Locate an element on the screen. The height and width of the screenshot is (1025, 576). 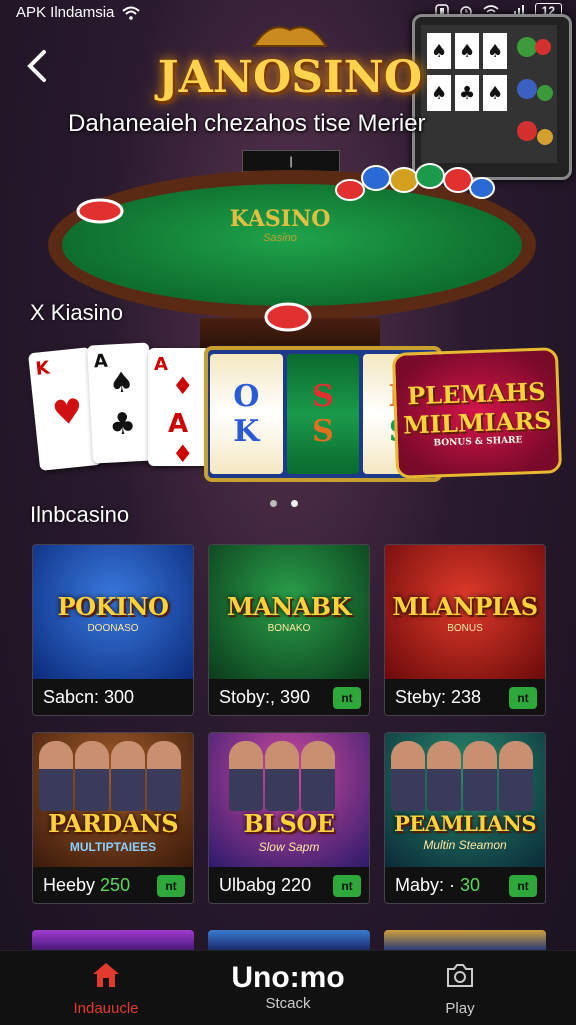
camera-icon is located at coordinates (460, 975).